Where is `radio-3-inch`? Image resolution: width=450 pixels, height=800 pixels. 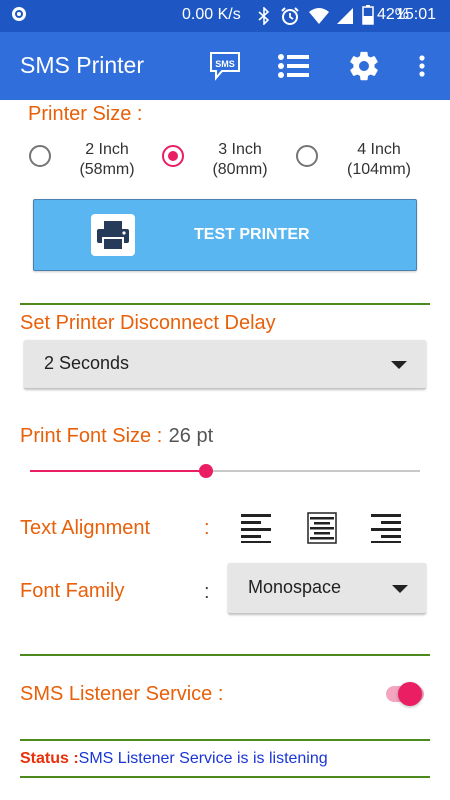
radio-3-inch is located at coordinates (173, 156).